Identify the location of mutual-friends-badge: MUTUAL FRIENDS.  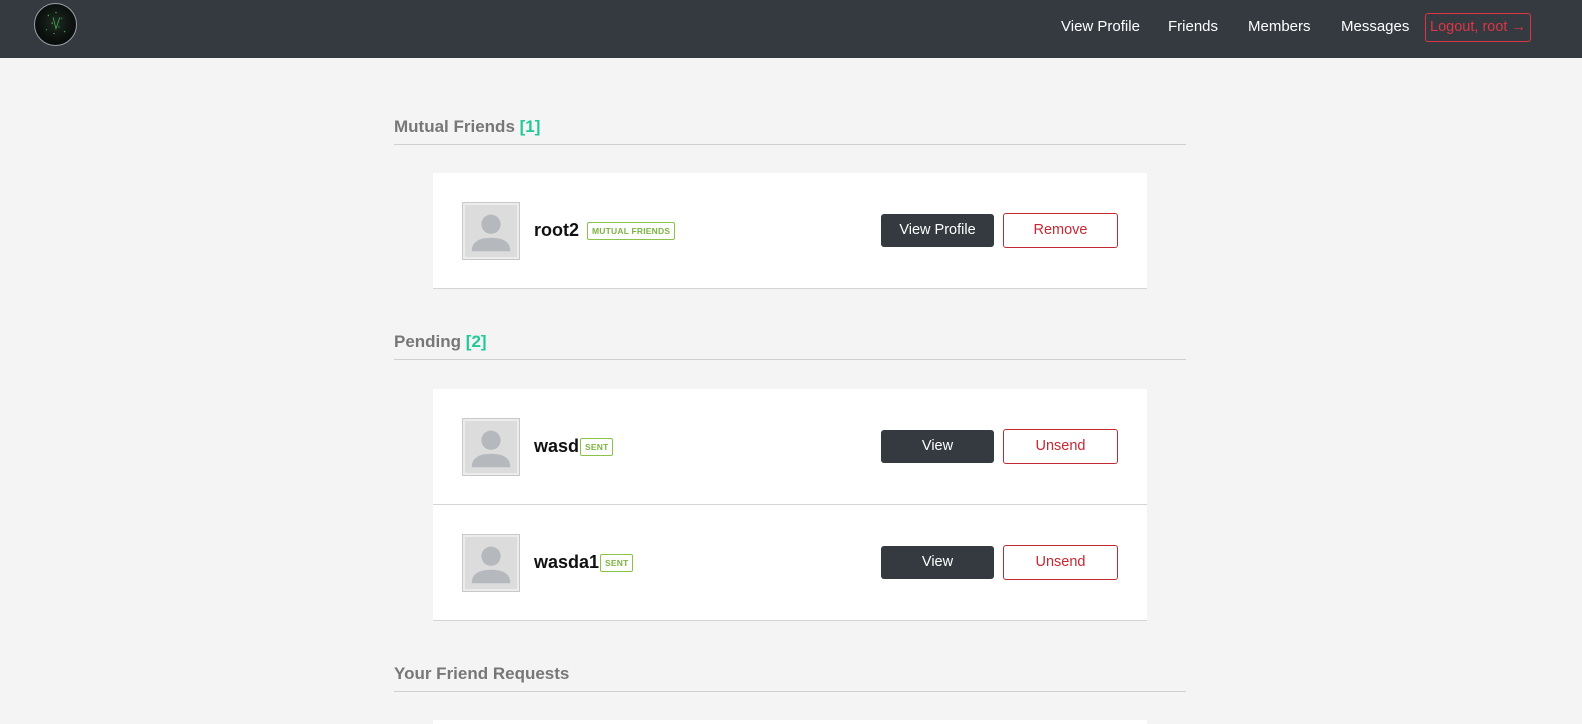
(631, 231).